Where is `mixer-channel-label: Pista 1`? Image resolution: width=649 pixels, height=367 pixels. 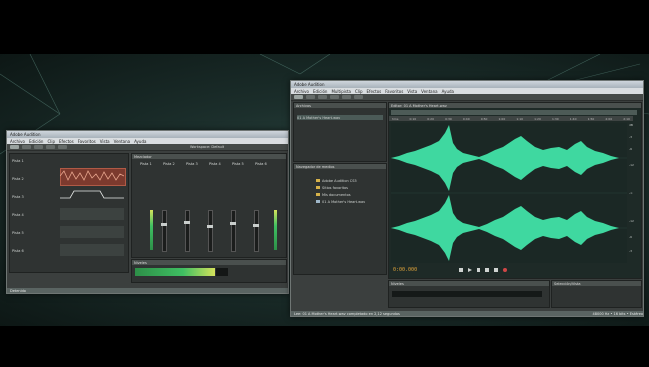 mixer-channel-label: Pista 1 is located at coordinates (146, 164).